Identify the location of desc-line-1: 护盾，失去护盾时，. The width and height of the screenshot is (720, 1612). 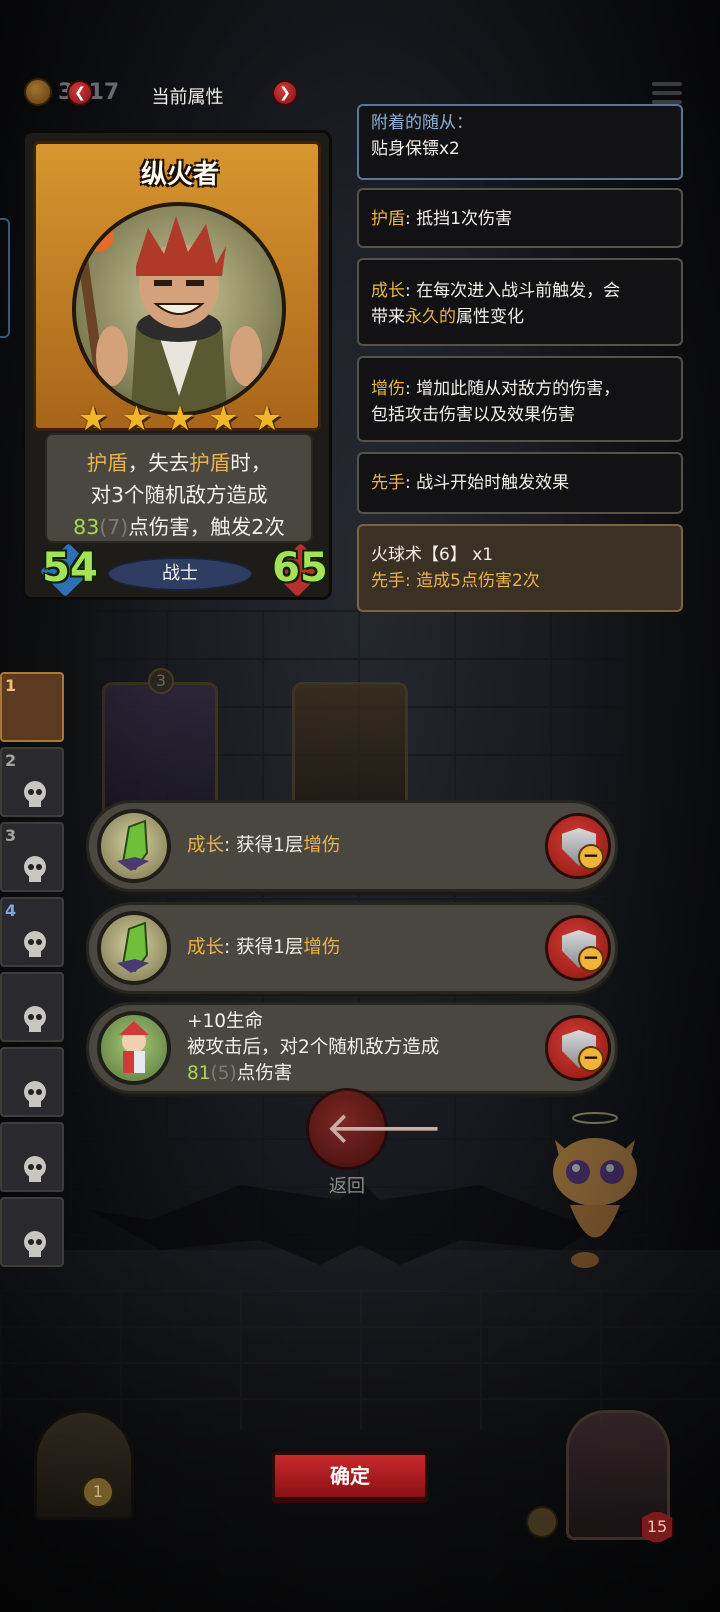
(179, 463).